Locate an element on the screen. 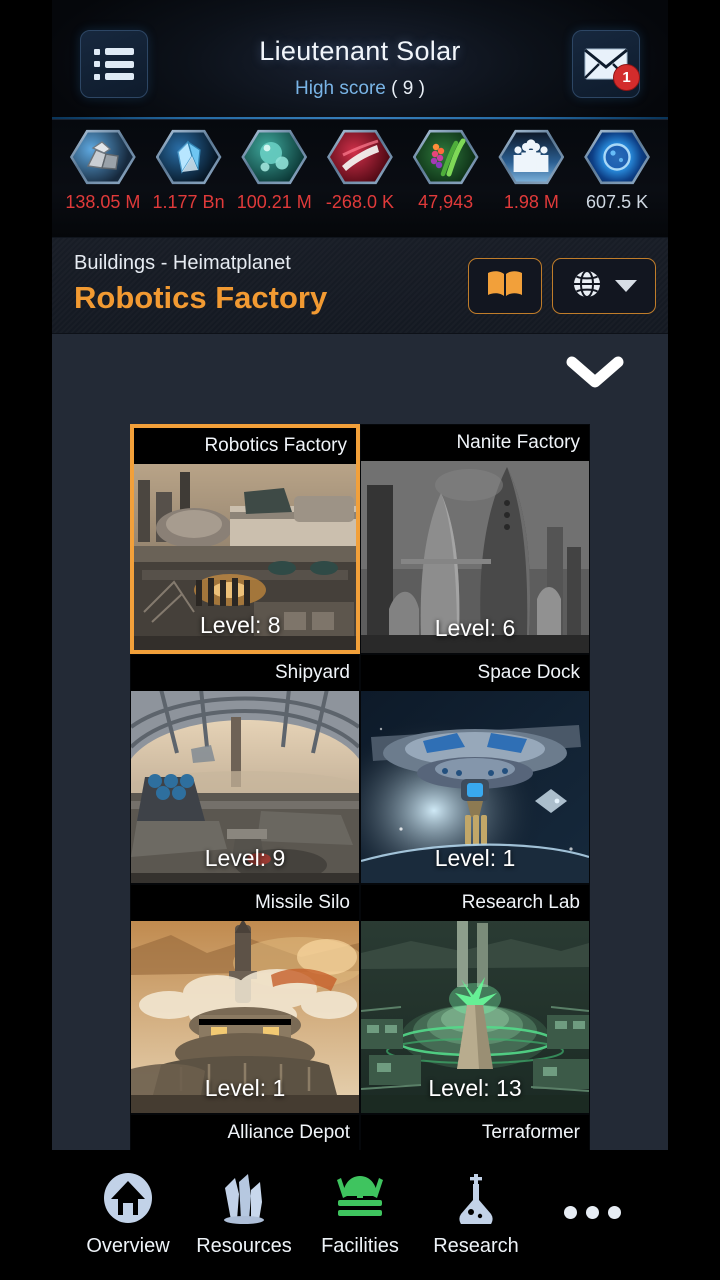  nav-item-overview: Overview is located at coordinates (128, 1215).